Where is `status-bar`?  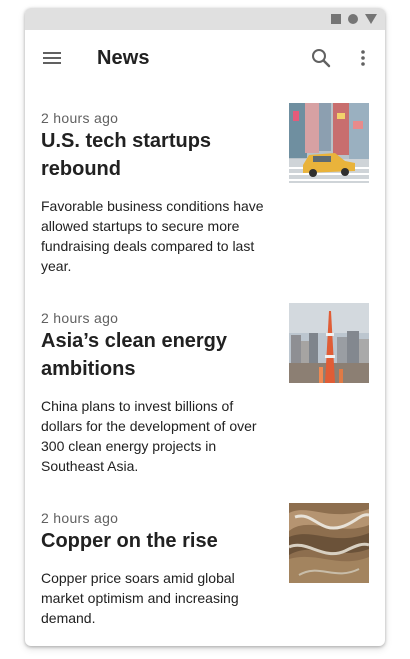
status-bar is located at coordinates (205, 19).